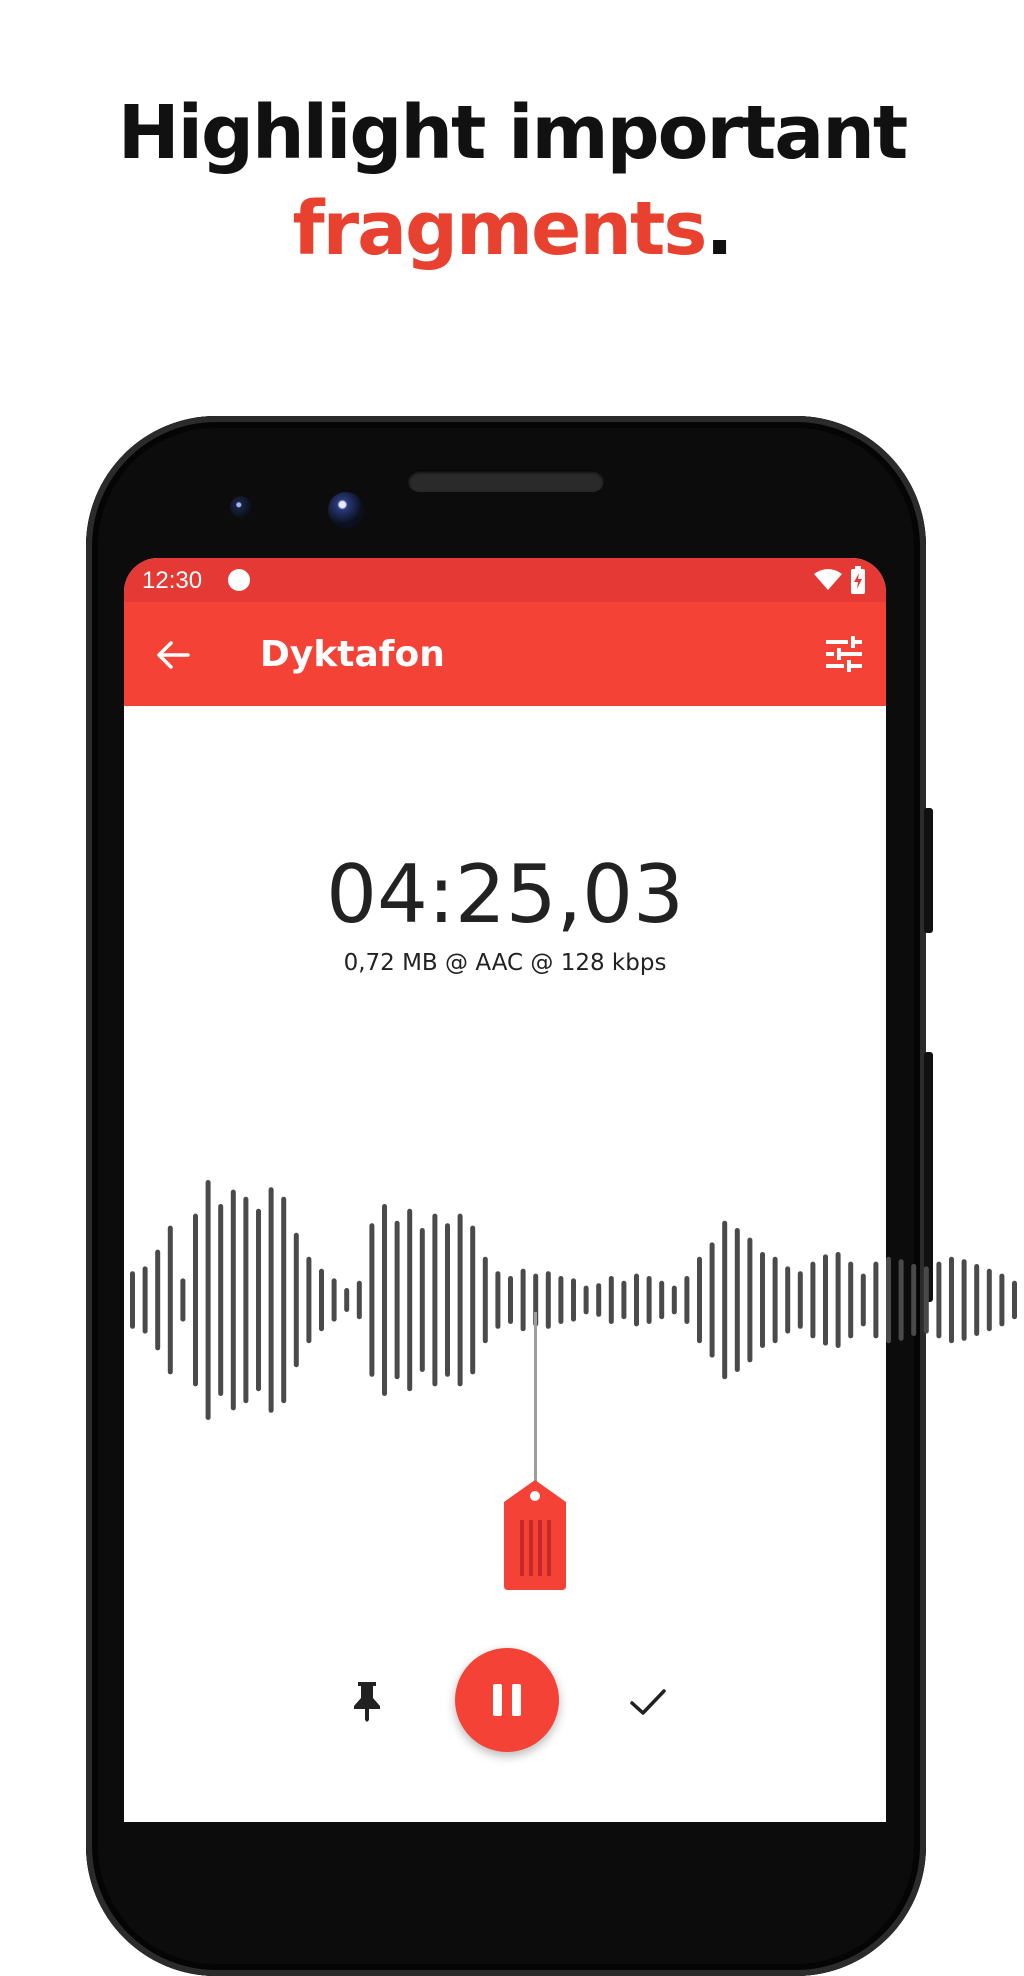 The height and width of the screenshot is (1976, 1024). What do you see at coordinates (499, 229) in the screenshot?
I see `headline-accent-word: fragments` at bounding box center [499, 229].